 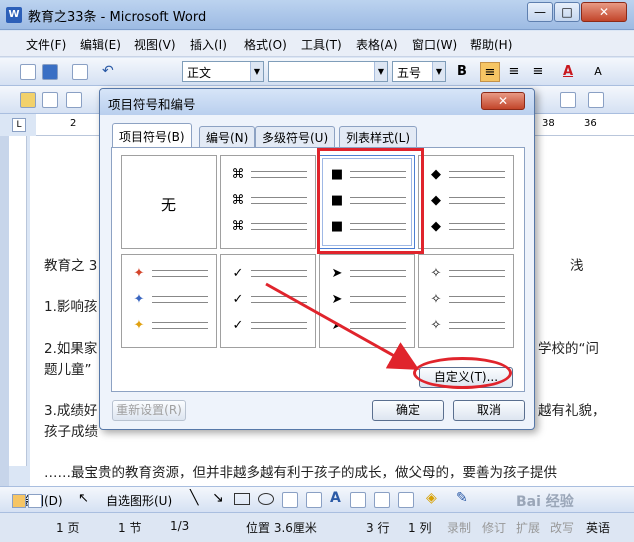 What do you see at coordinates (342, 326) in the screenshot?
I see `annotation-arrow` at bounding box center [342, 326].